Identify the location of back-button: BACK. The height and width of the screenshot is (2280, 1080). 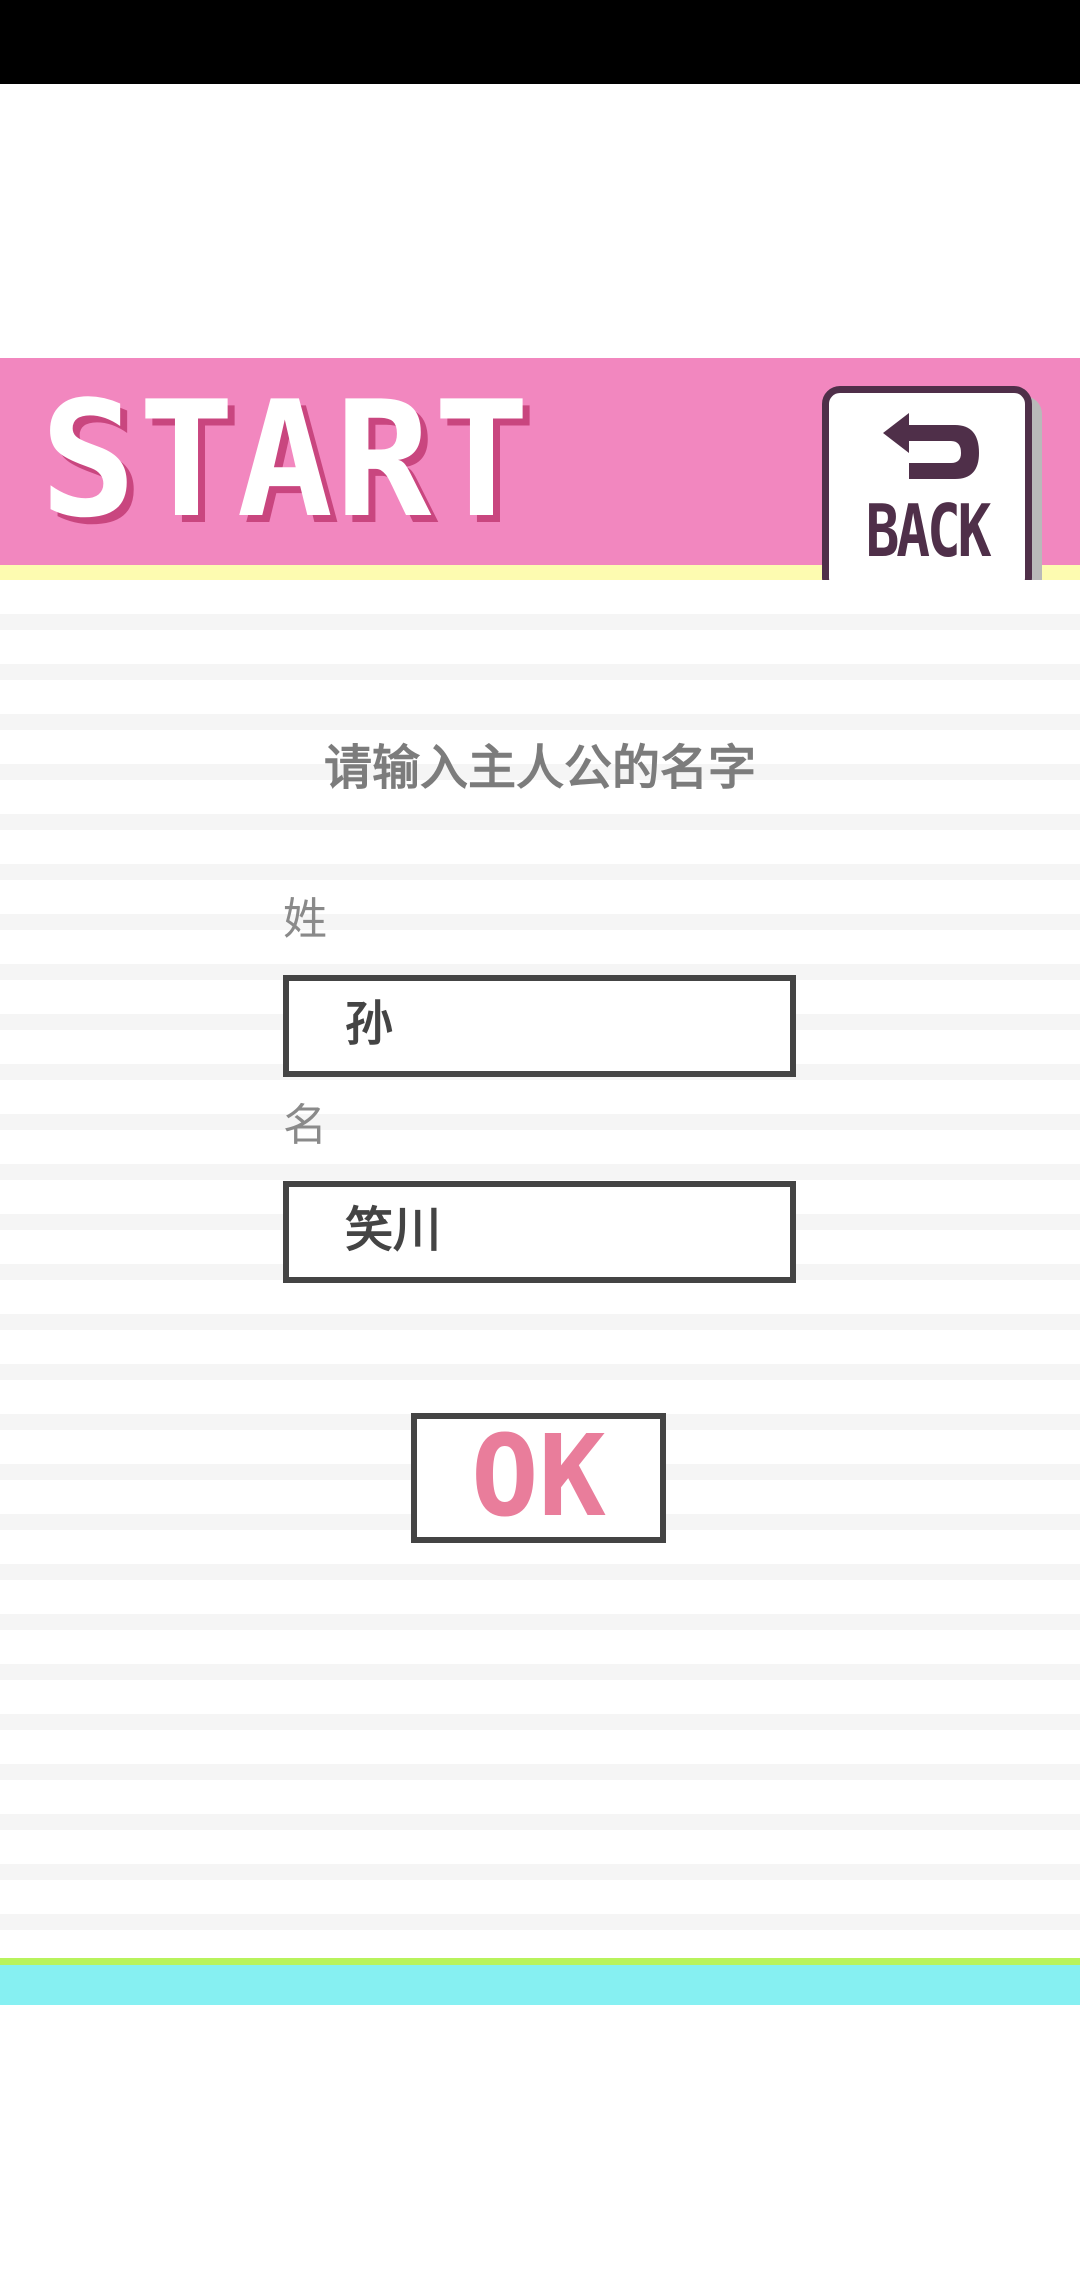
(927, 491).